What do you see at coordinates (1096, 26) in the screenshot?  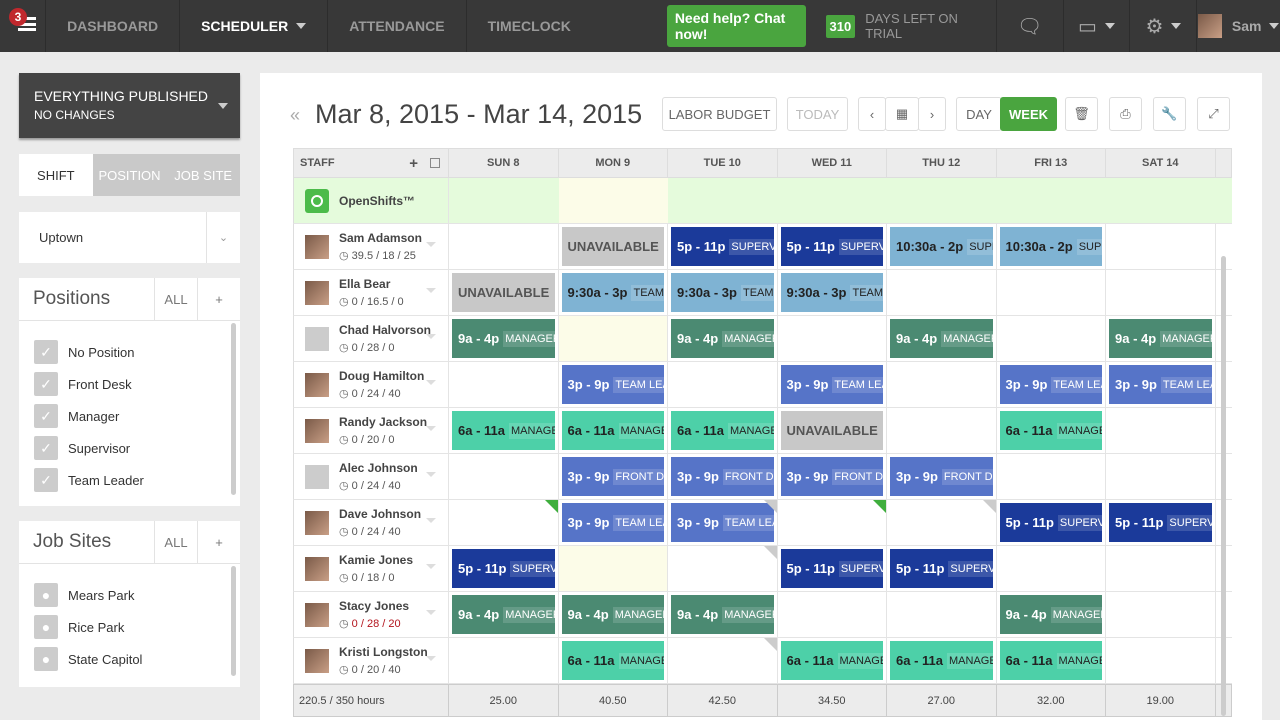 I see `inbox-icon: ▭` at bounding box center [1096, 26].